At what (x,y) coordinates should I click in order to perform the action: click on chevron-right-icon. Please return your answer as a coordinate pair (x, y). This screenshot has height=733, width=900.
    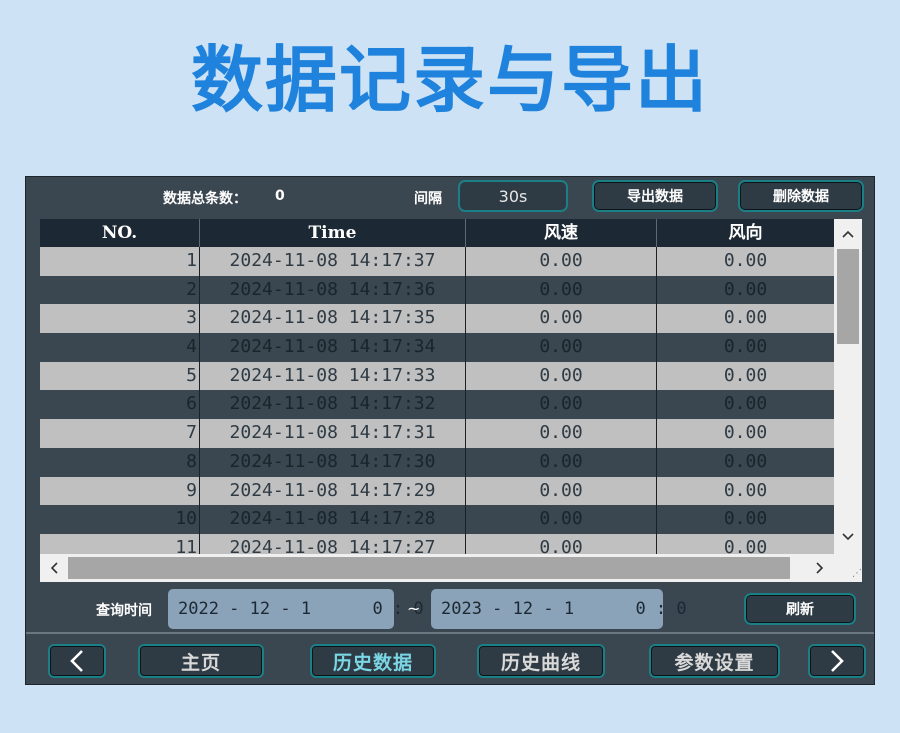
    Looking at the image, I should click on (837, 661).